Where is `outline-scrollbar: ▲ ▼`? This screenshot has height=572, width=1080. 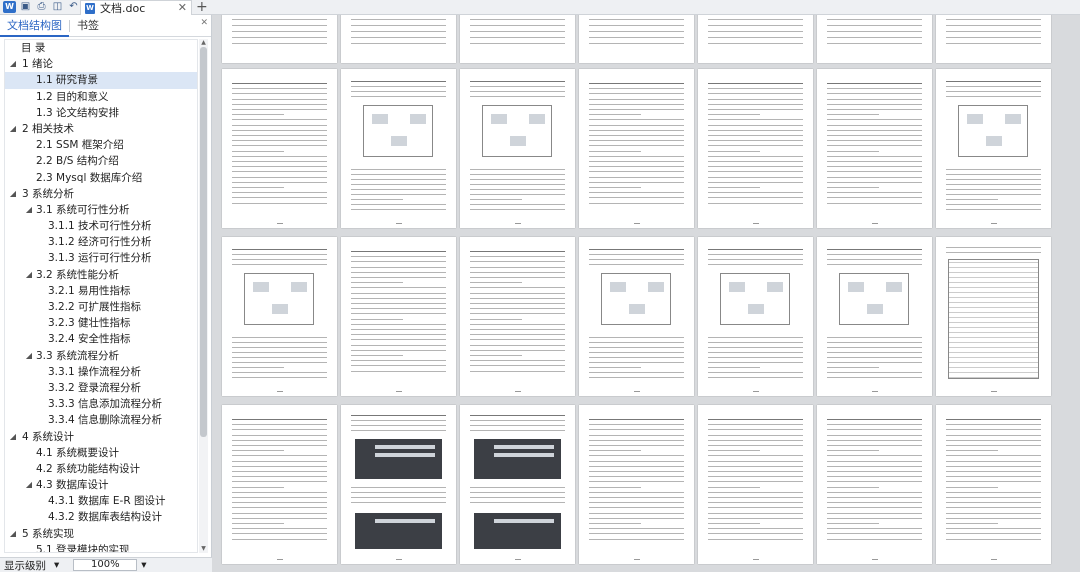 outline-scrollbar: ▲ ▼ is located at coordinates (203, 296).